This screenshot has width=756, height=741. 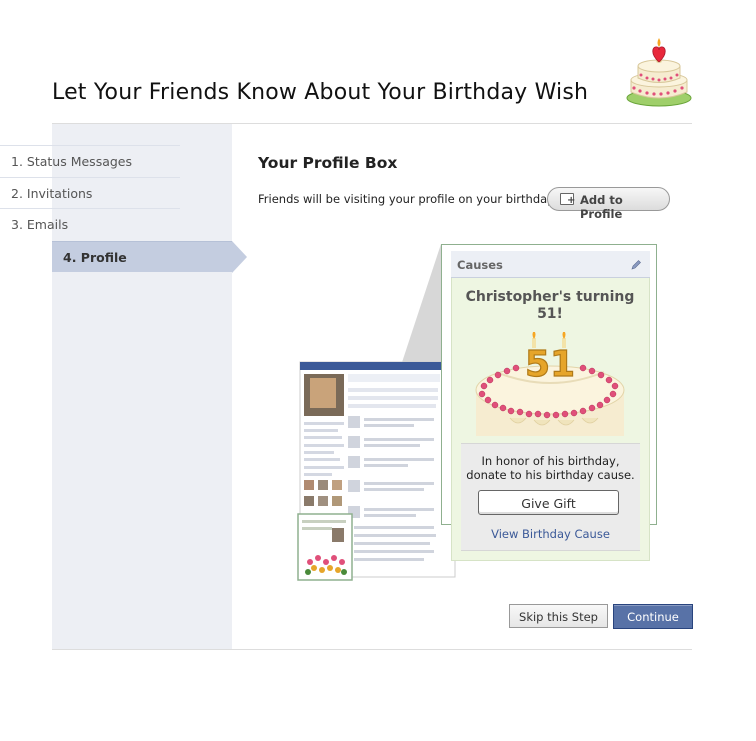 I want to click on turning-line-1: Christopher's turning, so click(x=550, y=297).